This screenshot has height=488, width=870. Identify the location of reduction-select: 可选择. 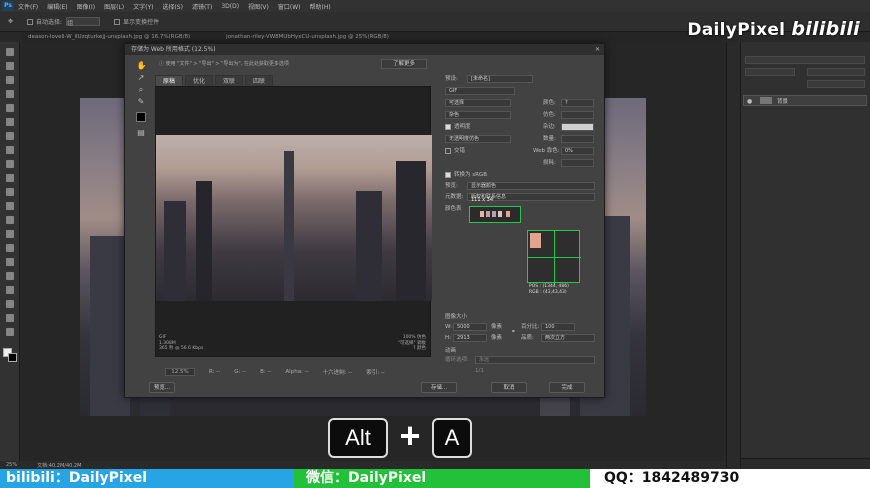
(478, 103).